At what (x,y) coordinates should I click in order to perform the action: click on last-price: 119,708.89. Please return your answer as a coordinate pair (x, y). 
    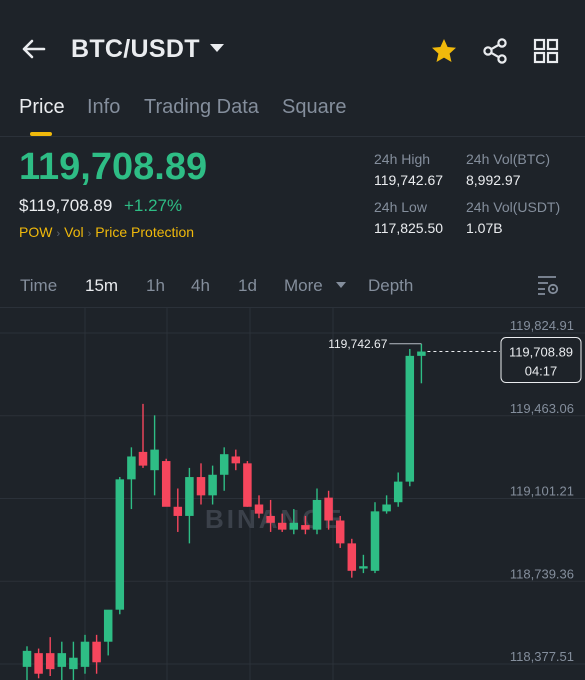
    Looking at the image, I should click on (113, 167).